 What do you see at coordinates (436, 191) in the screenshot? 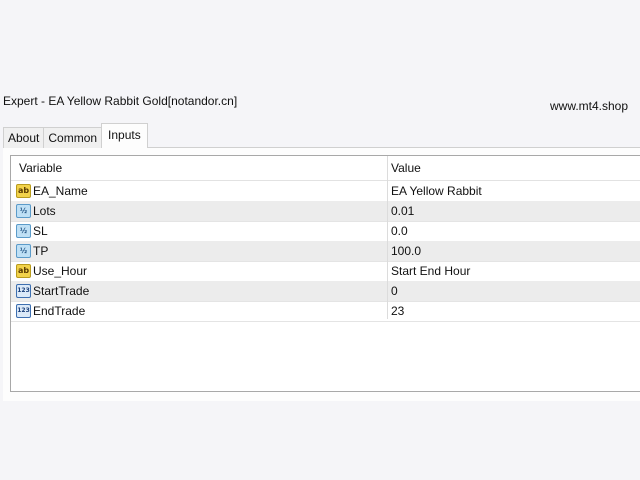
I see `variable-value: EA Yellow Rabbit` at bounding box center [436, 191].